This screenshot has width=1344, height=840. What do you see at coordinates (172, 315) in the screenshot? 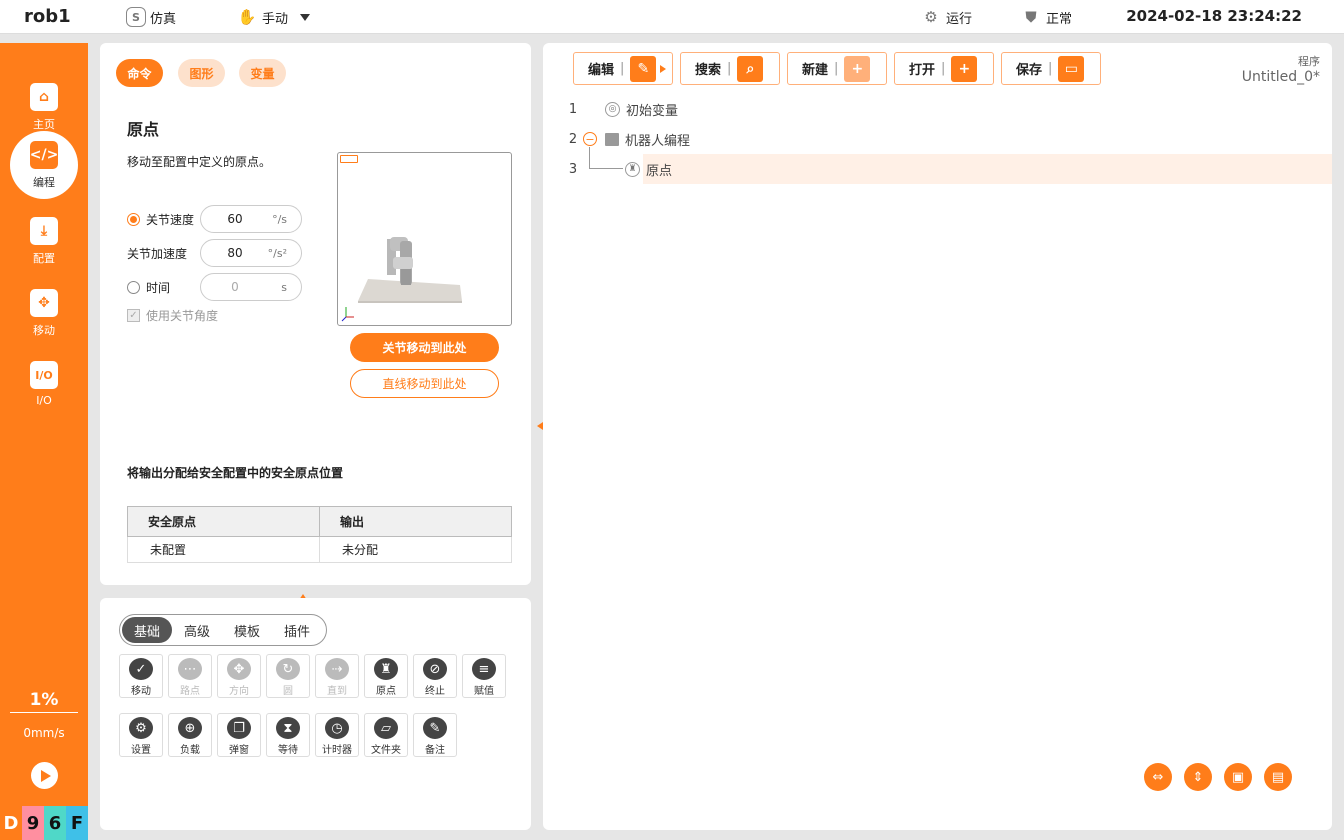
I see `use-joint-angle-checkbox: ✓ 使用关节角度` at bounding box center [172, 315].